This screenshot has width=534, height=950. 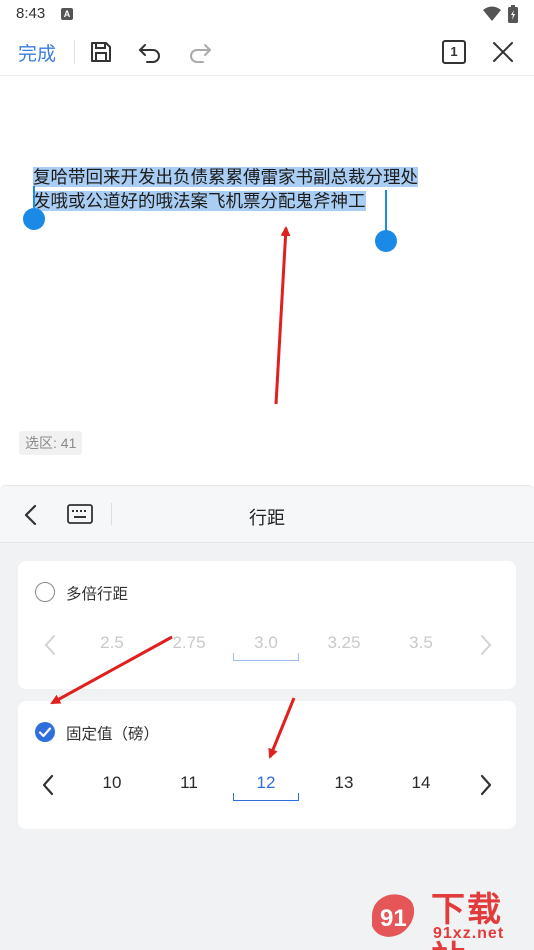 I want to click on fixed-spacing-checkbox, so click(x=45, y=732).